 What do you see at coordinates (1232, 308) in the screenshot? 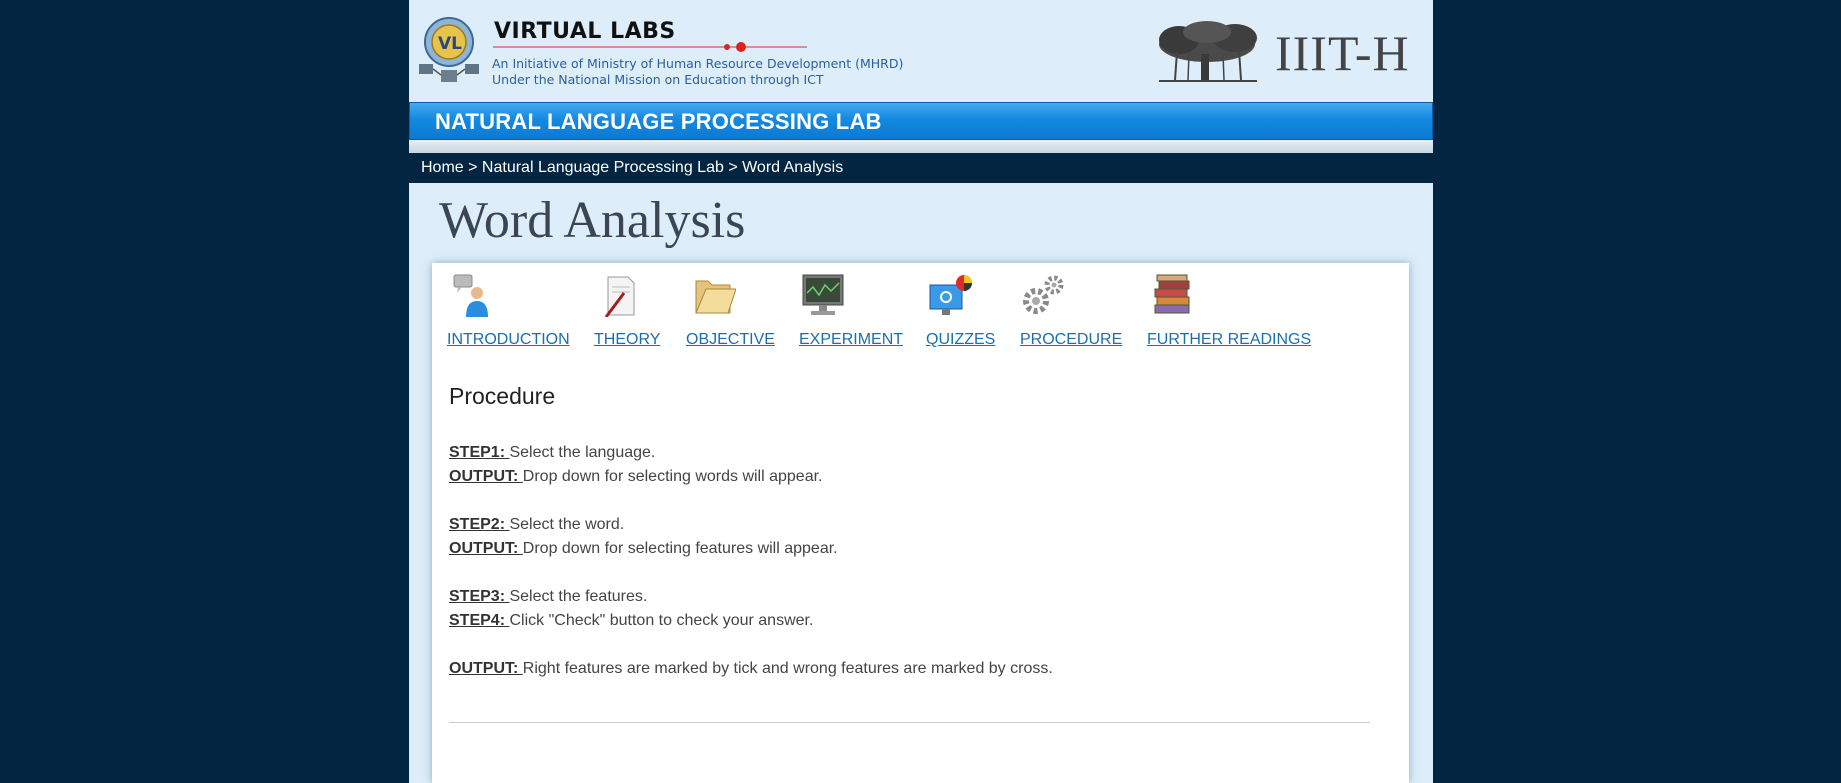
I see `nav-further-readings: FURTHER READINGS` at bounding box center [1232, 308].